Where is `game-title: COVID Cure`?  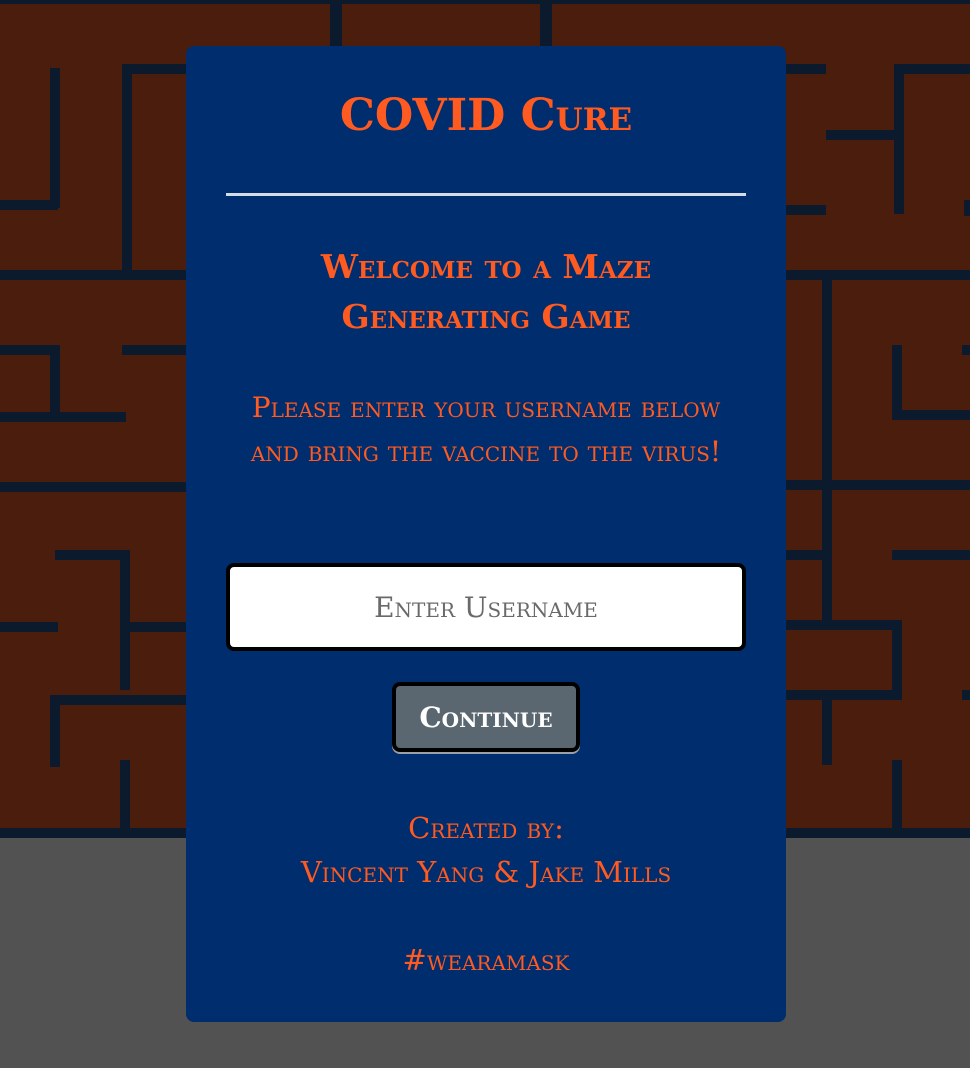
game-title: COVID Cure is located at coordinates (486, 115).